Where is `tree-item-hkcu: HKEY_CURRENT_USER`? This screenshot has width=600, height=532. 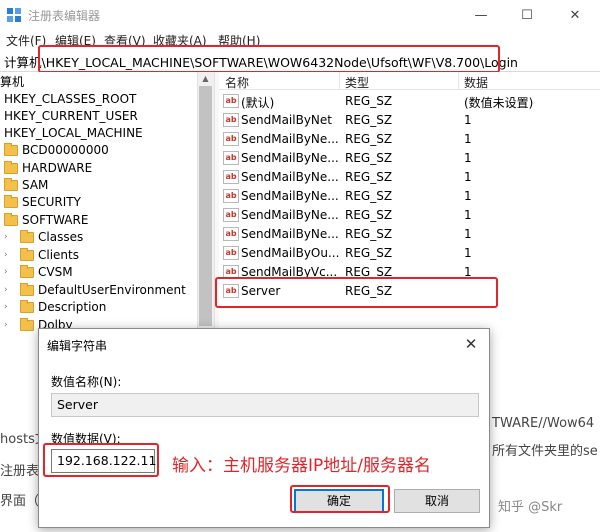
tree-item-hkcu: HKEY_CURRENT_USER is located at coordinates (71, 116).